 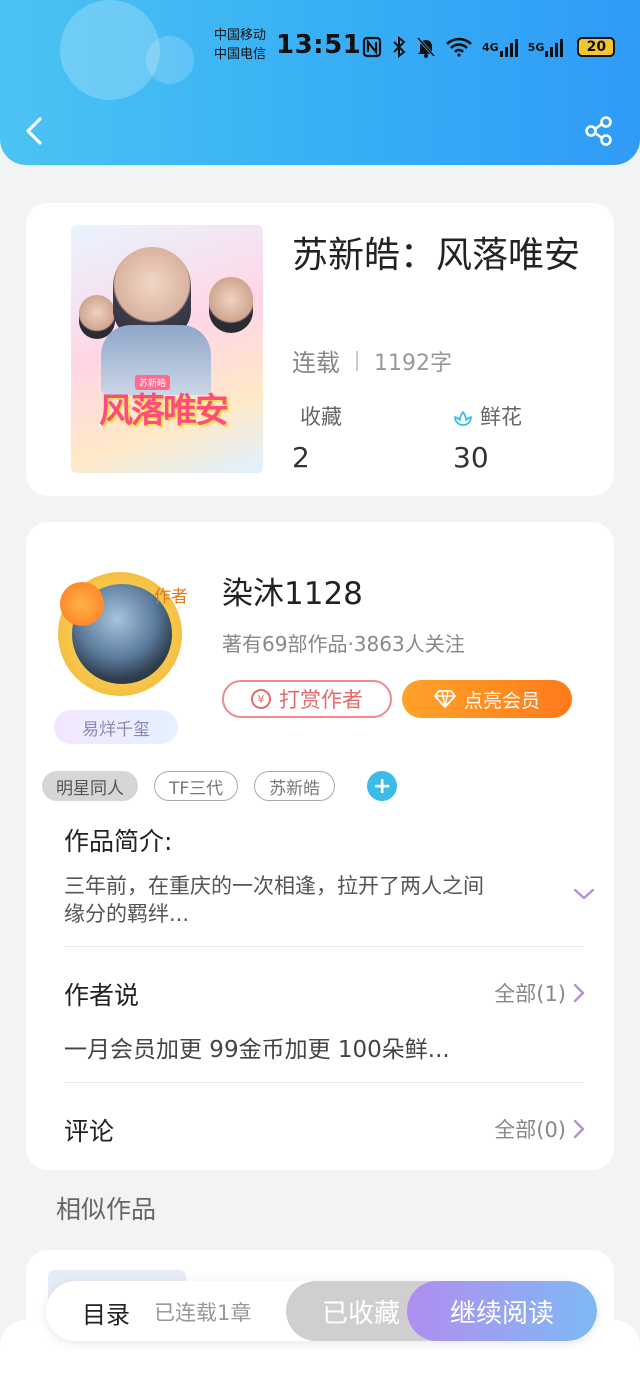 I want to click on author-badge: 作者, so click(x=171, y=597).